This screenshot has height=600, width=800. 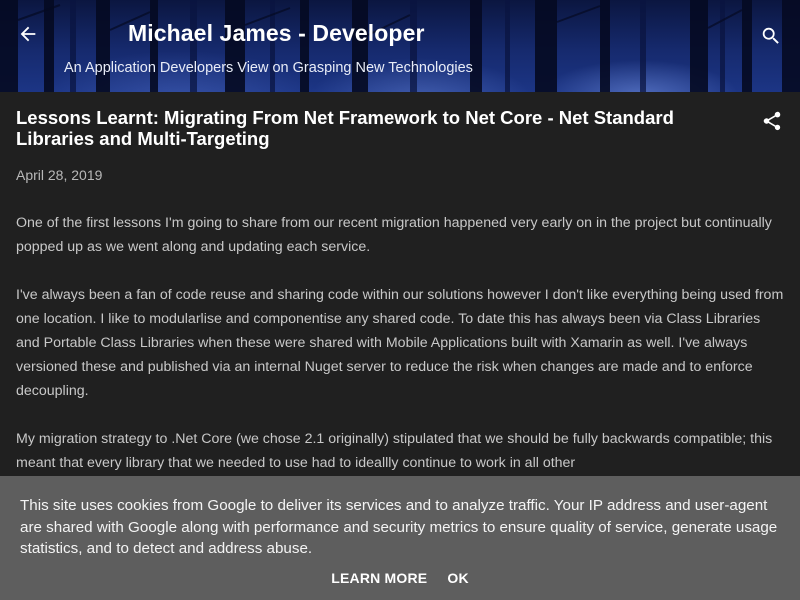 I want to click on share-icon, so click(x=772, y=121).